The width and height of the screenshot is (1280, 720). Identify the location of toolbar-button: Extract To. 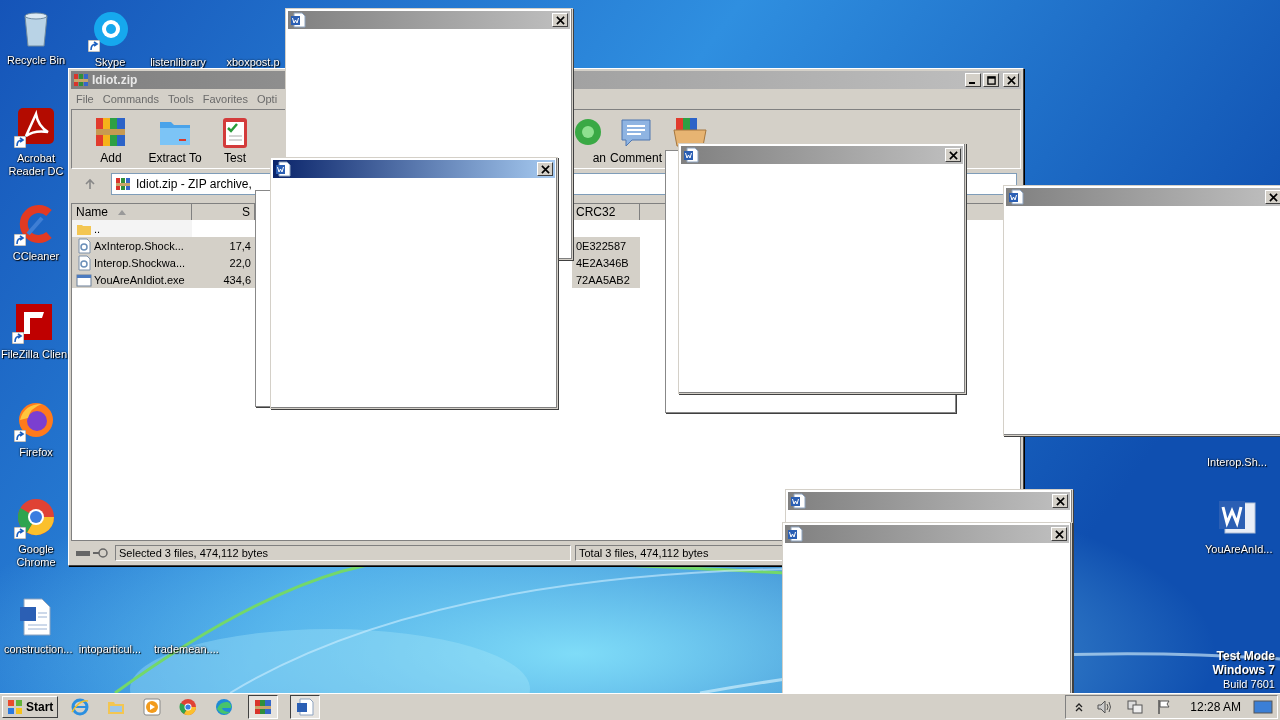
(175, 139).